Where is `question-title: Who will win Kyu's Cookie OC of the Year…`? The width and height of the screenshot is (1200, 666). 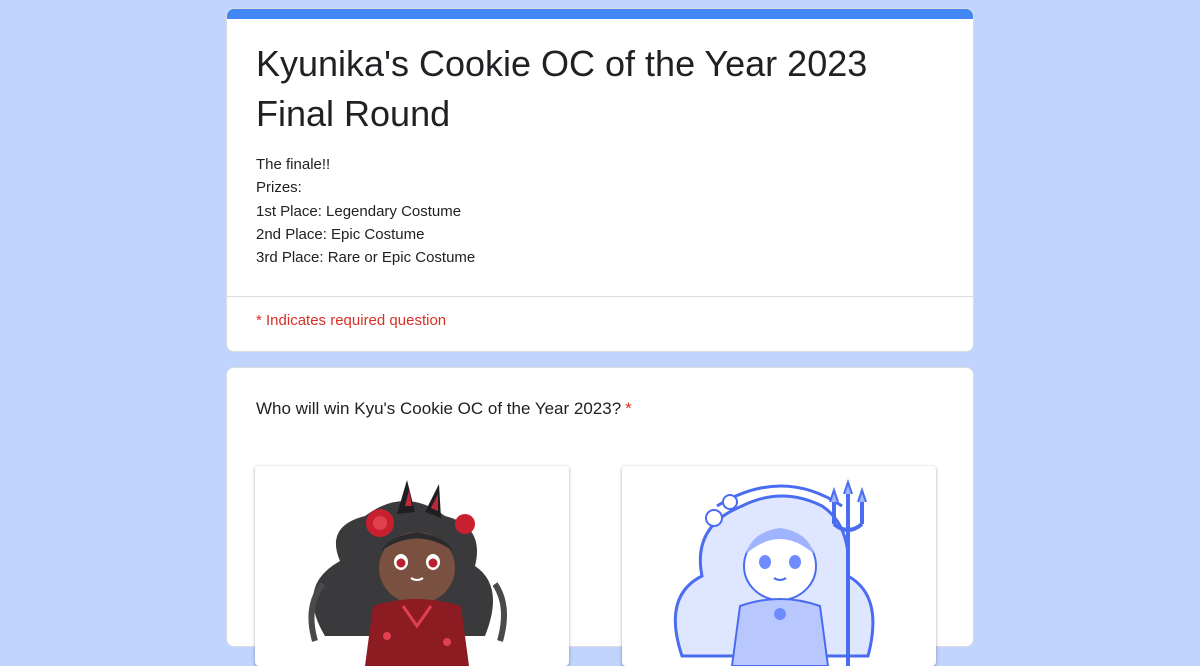 question-title: Who will win Kyu's Cookie OC of the Year… is located at coordinates (444, 409).